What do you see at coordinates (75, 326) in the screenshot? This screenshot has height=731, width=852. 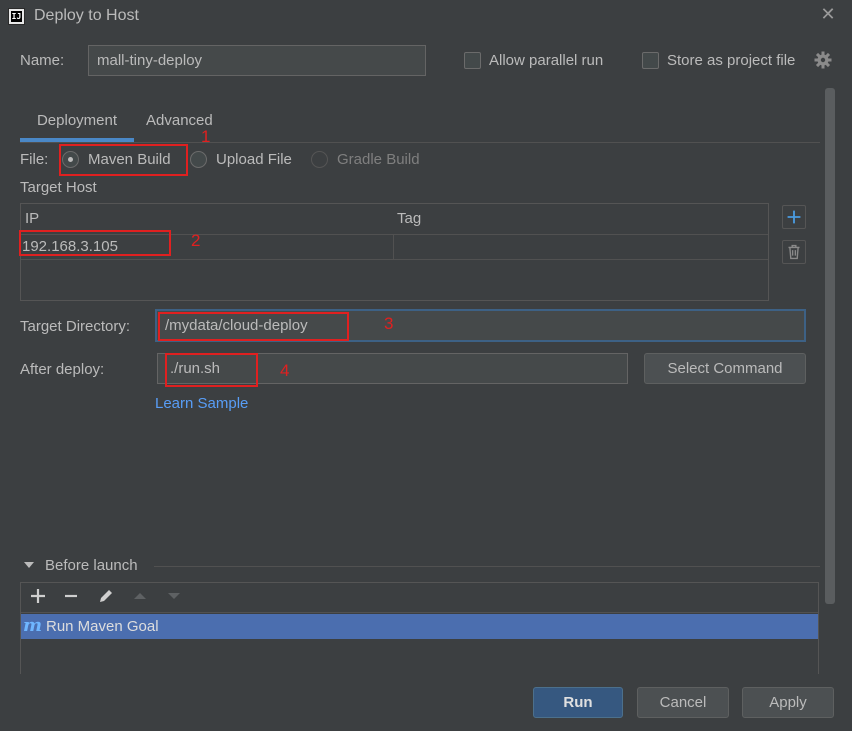 I see `target-directory-label: Target Directory:` at bounding box center [75, 326].